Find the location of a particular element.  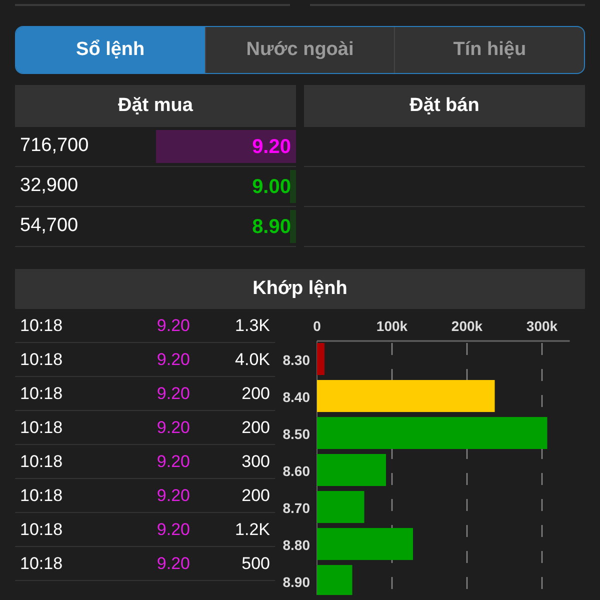

bid-volume: 716,700 is located at coordinates (54, 146).